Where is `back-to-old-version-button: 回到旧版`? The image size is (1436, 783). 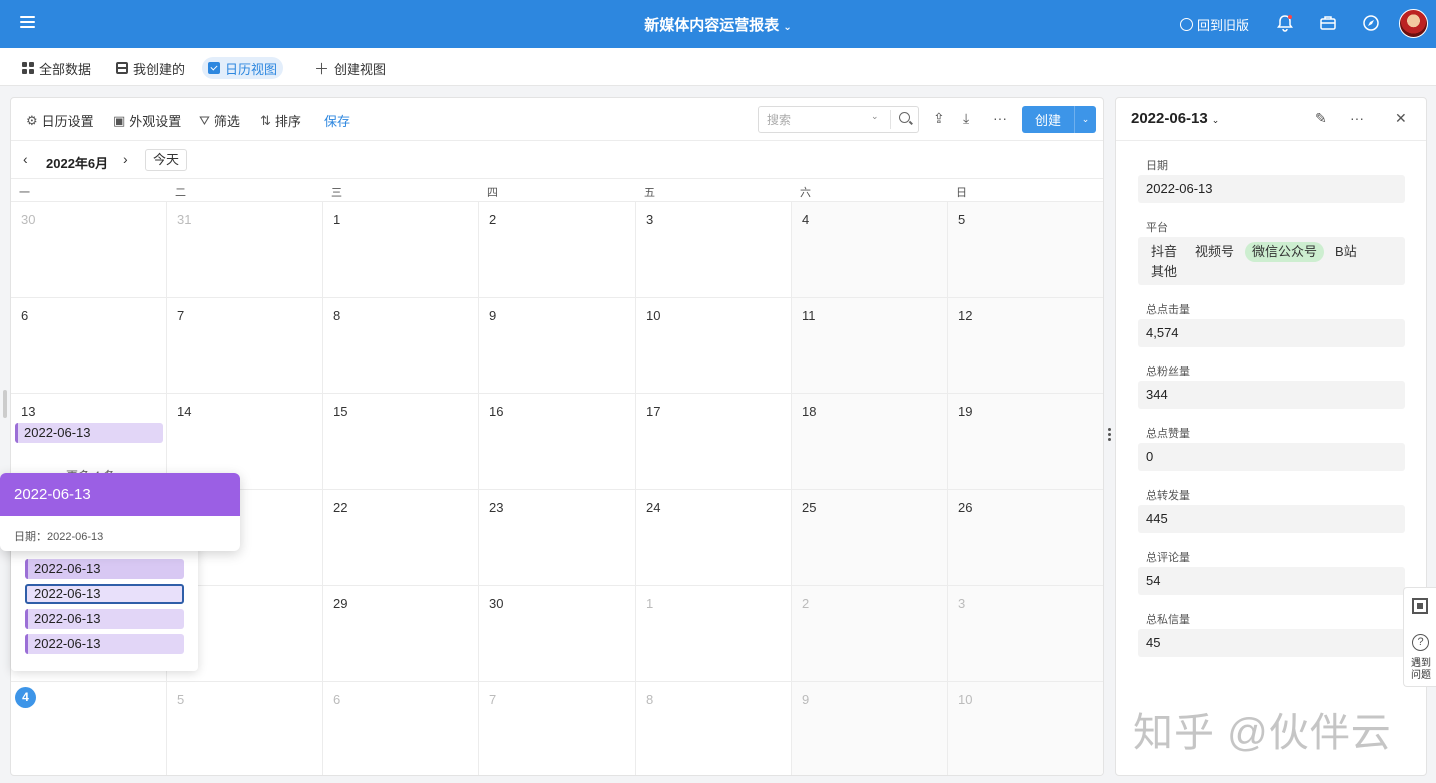 back-to-old-version-button: 回到旧版 is located at coordinates (1214, 24).